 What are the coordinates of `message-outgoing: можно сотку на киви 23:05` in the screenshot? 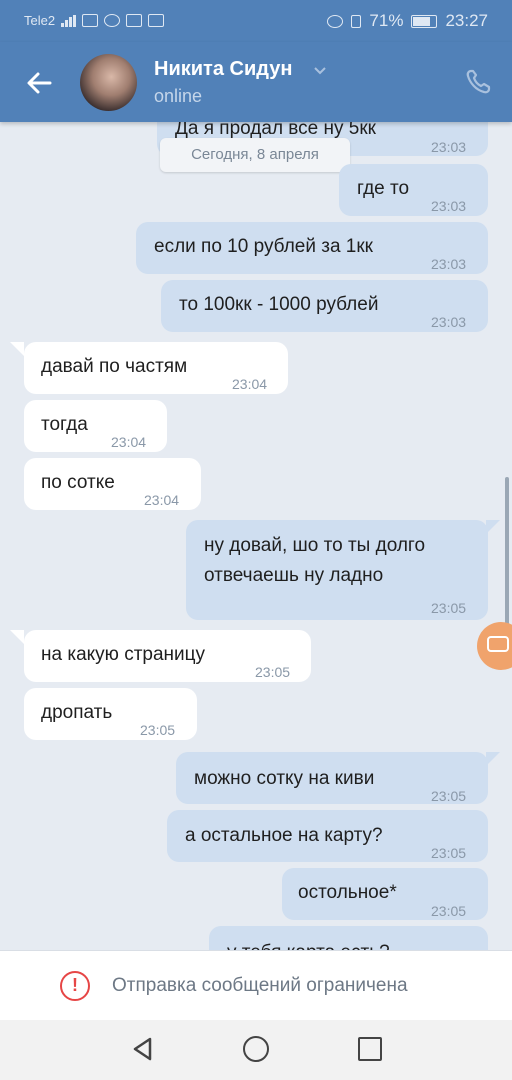 It's located at (332, 778).